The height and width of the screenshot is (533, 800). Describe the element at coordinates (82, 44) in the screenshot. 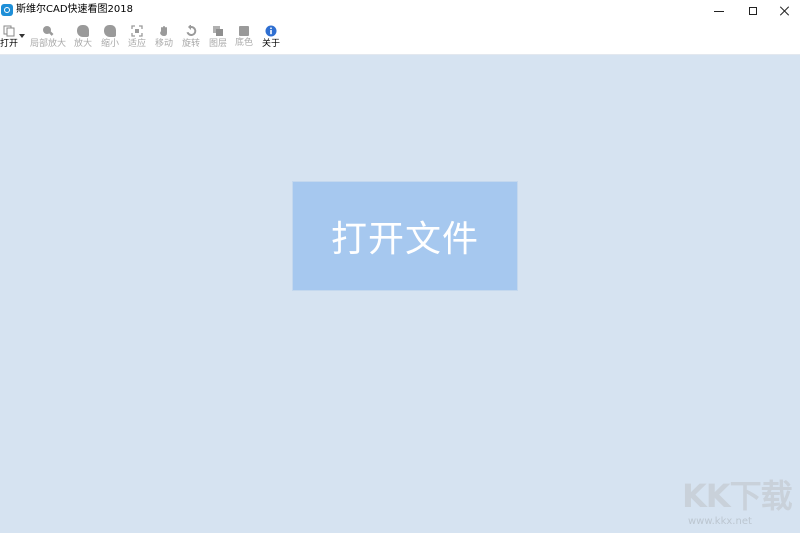

I see `toolbar-zoom-in-label: 放大` at that location.